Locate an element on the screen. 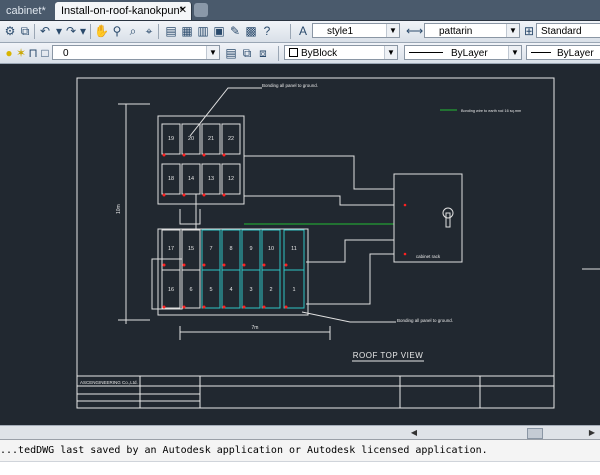 The width and height of the screenshot is (600, 475). undo-icon: ↶ is located at coordinates (45, 31).